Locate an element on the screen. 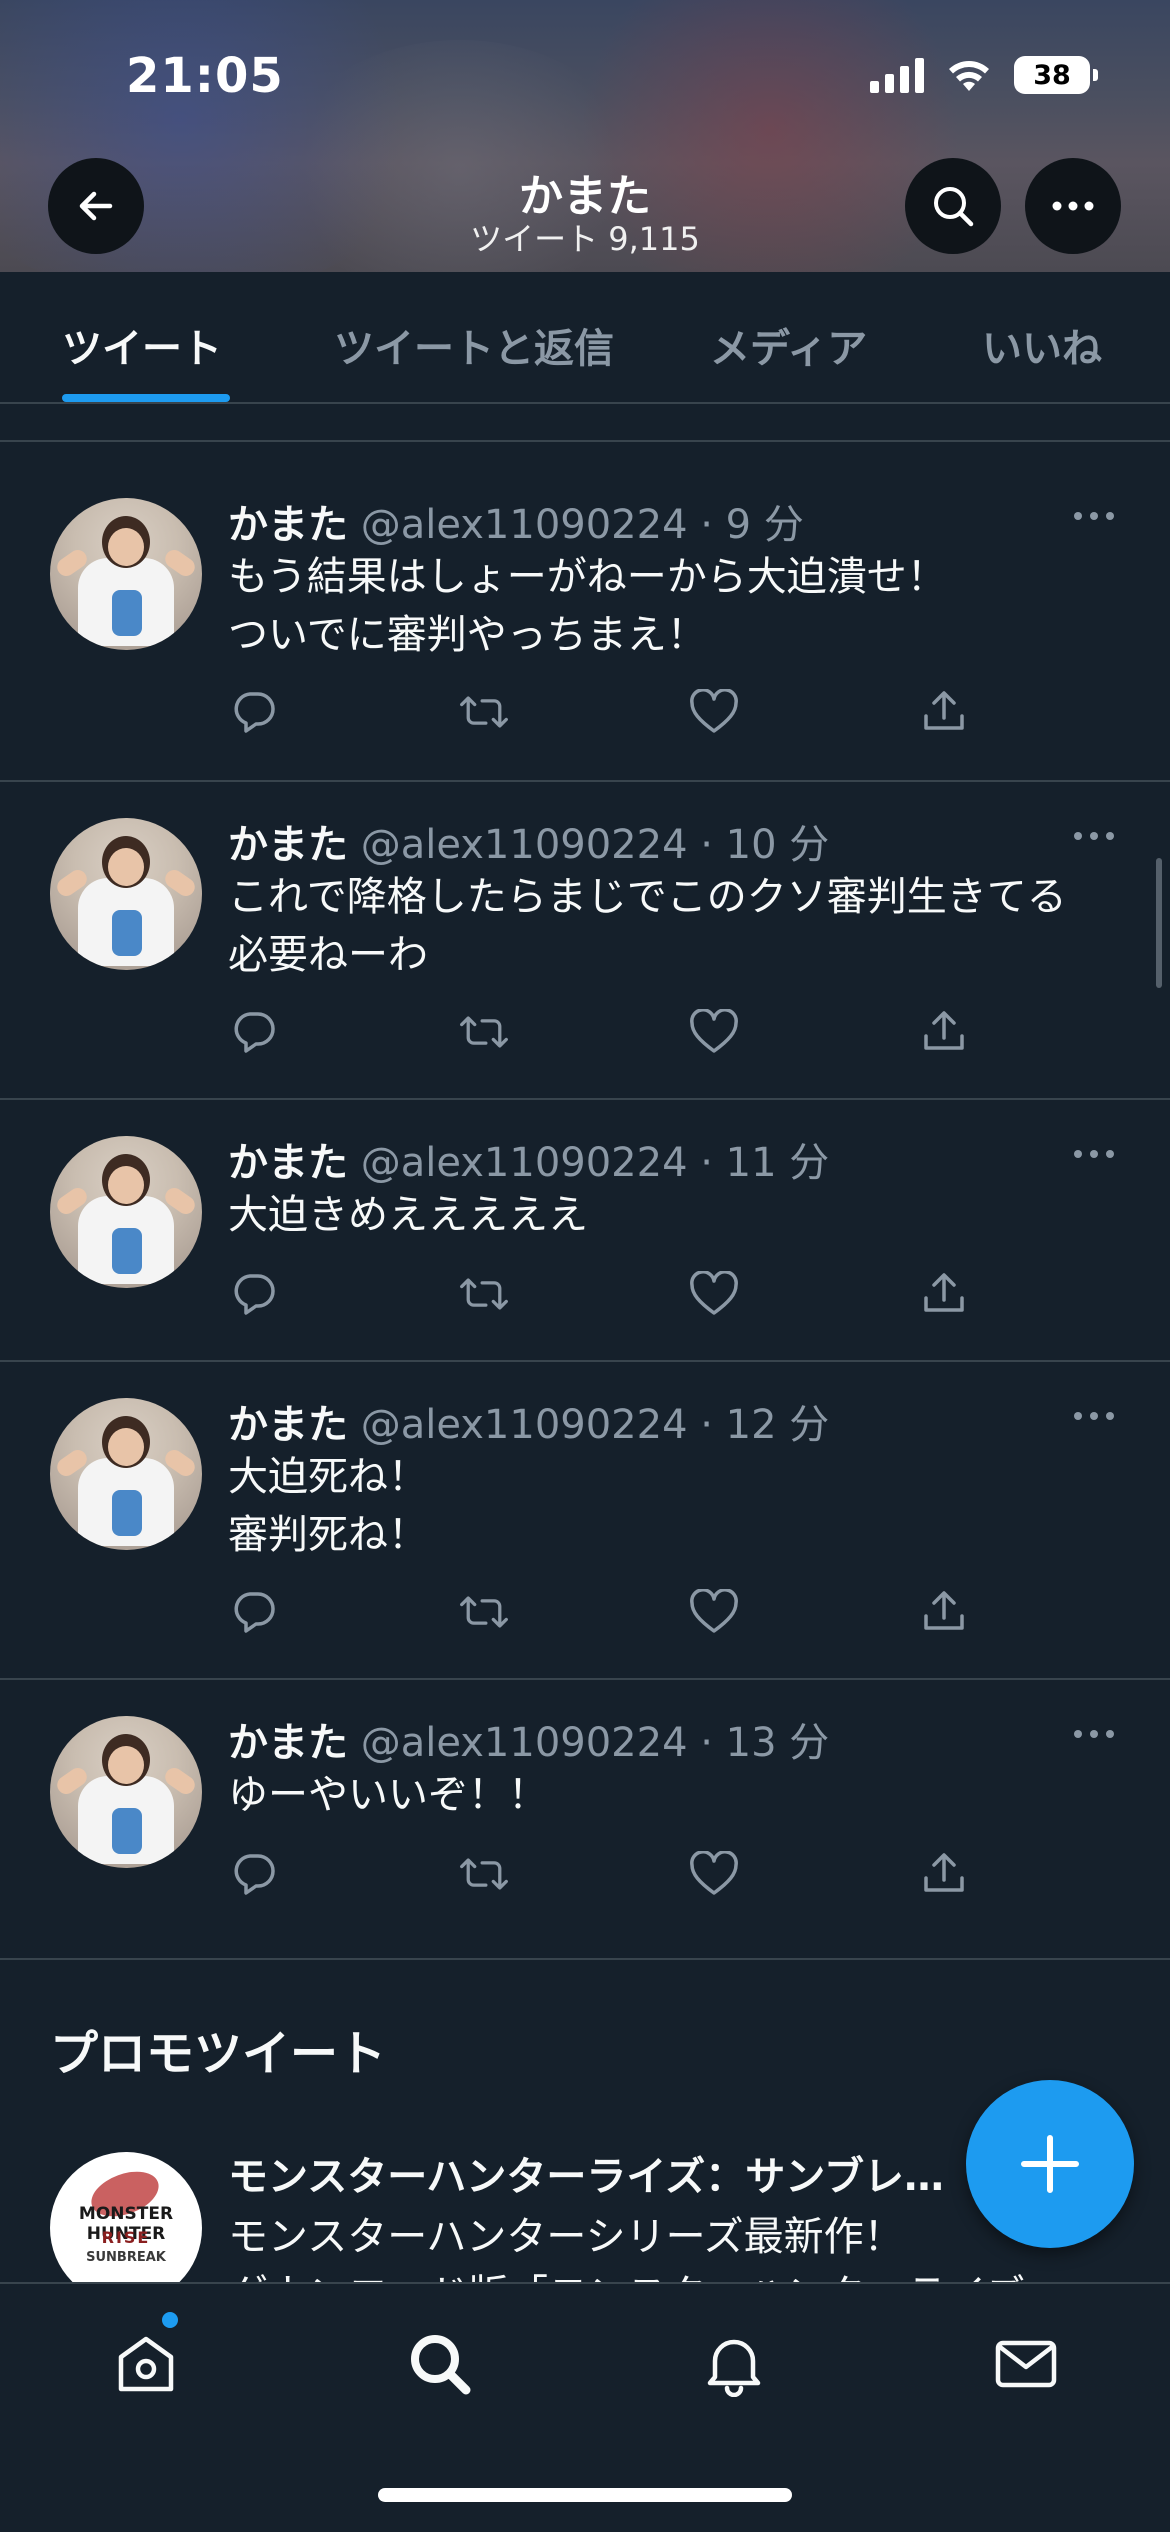  tweet-header: かまた @alex11090224 · 10 分 is located at coordinates (528, 841).